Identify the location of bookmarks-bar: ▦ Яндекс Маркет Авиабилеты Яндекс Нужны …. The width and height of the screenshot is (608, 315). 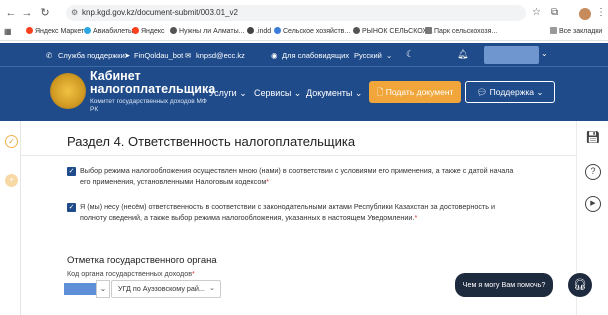
(304, 31).